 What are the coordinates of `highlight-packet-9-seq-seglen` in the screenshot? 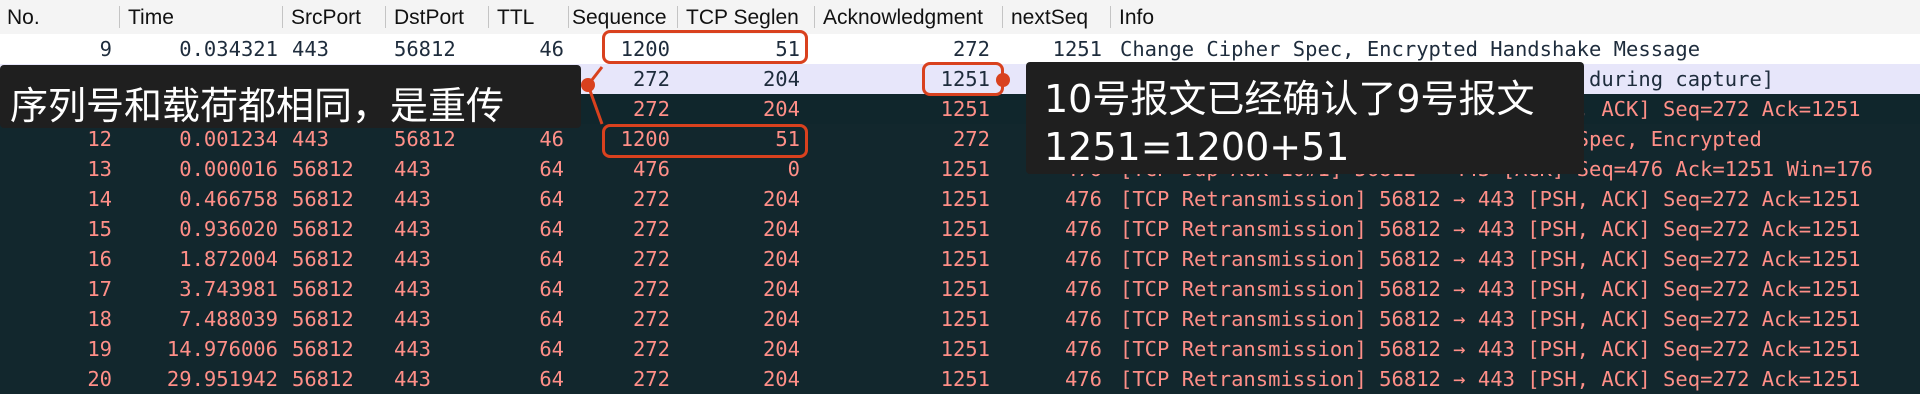 It's located at (705, 47).